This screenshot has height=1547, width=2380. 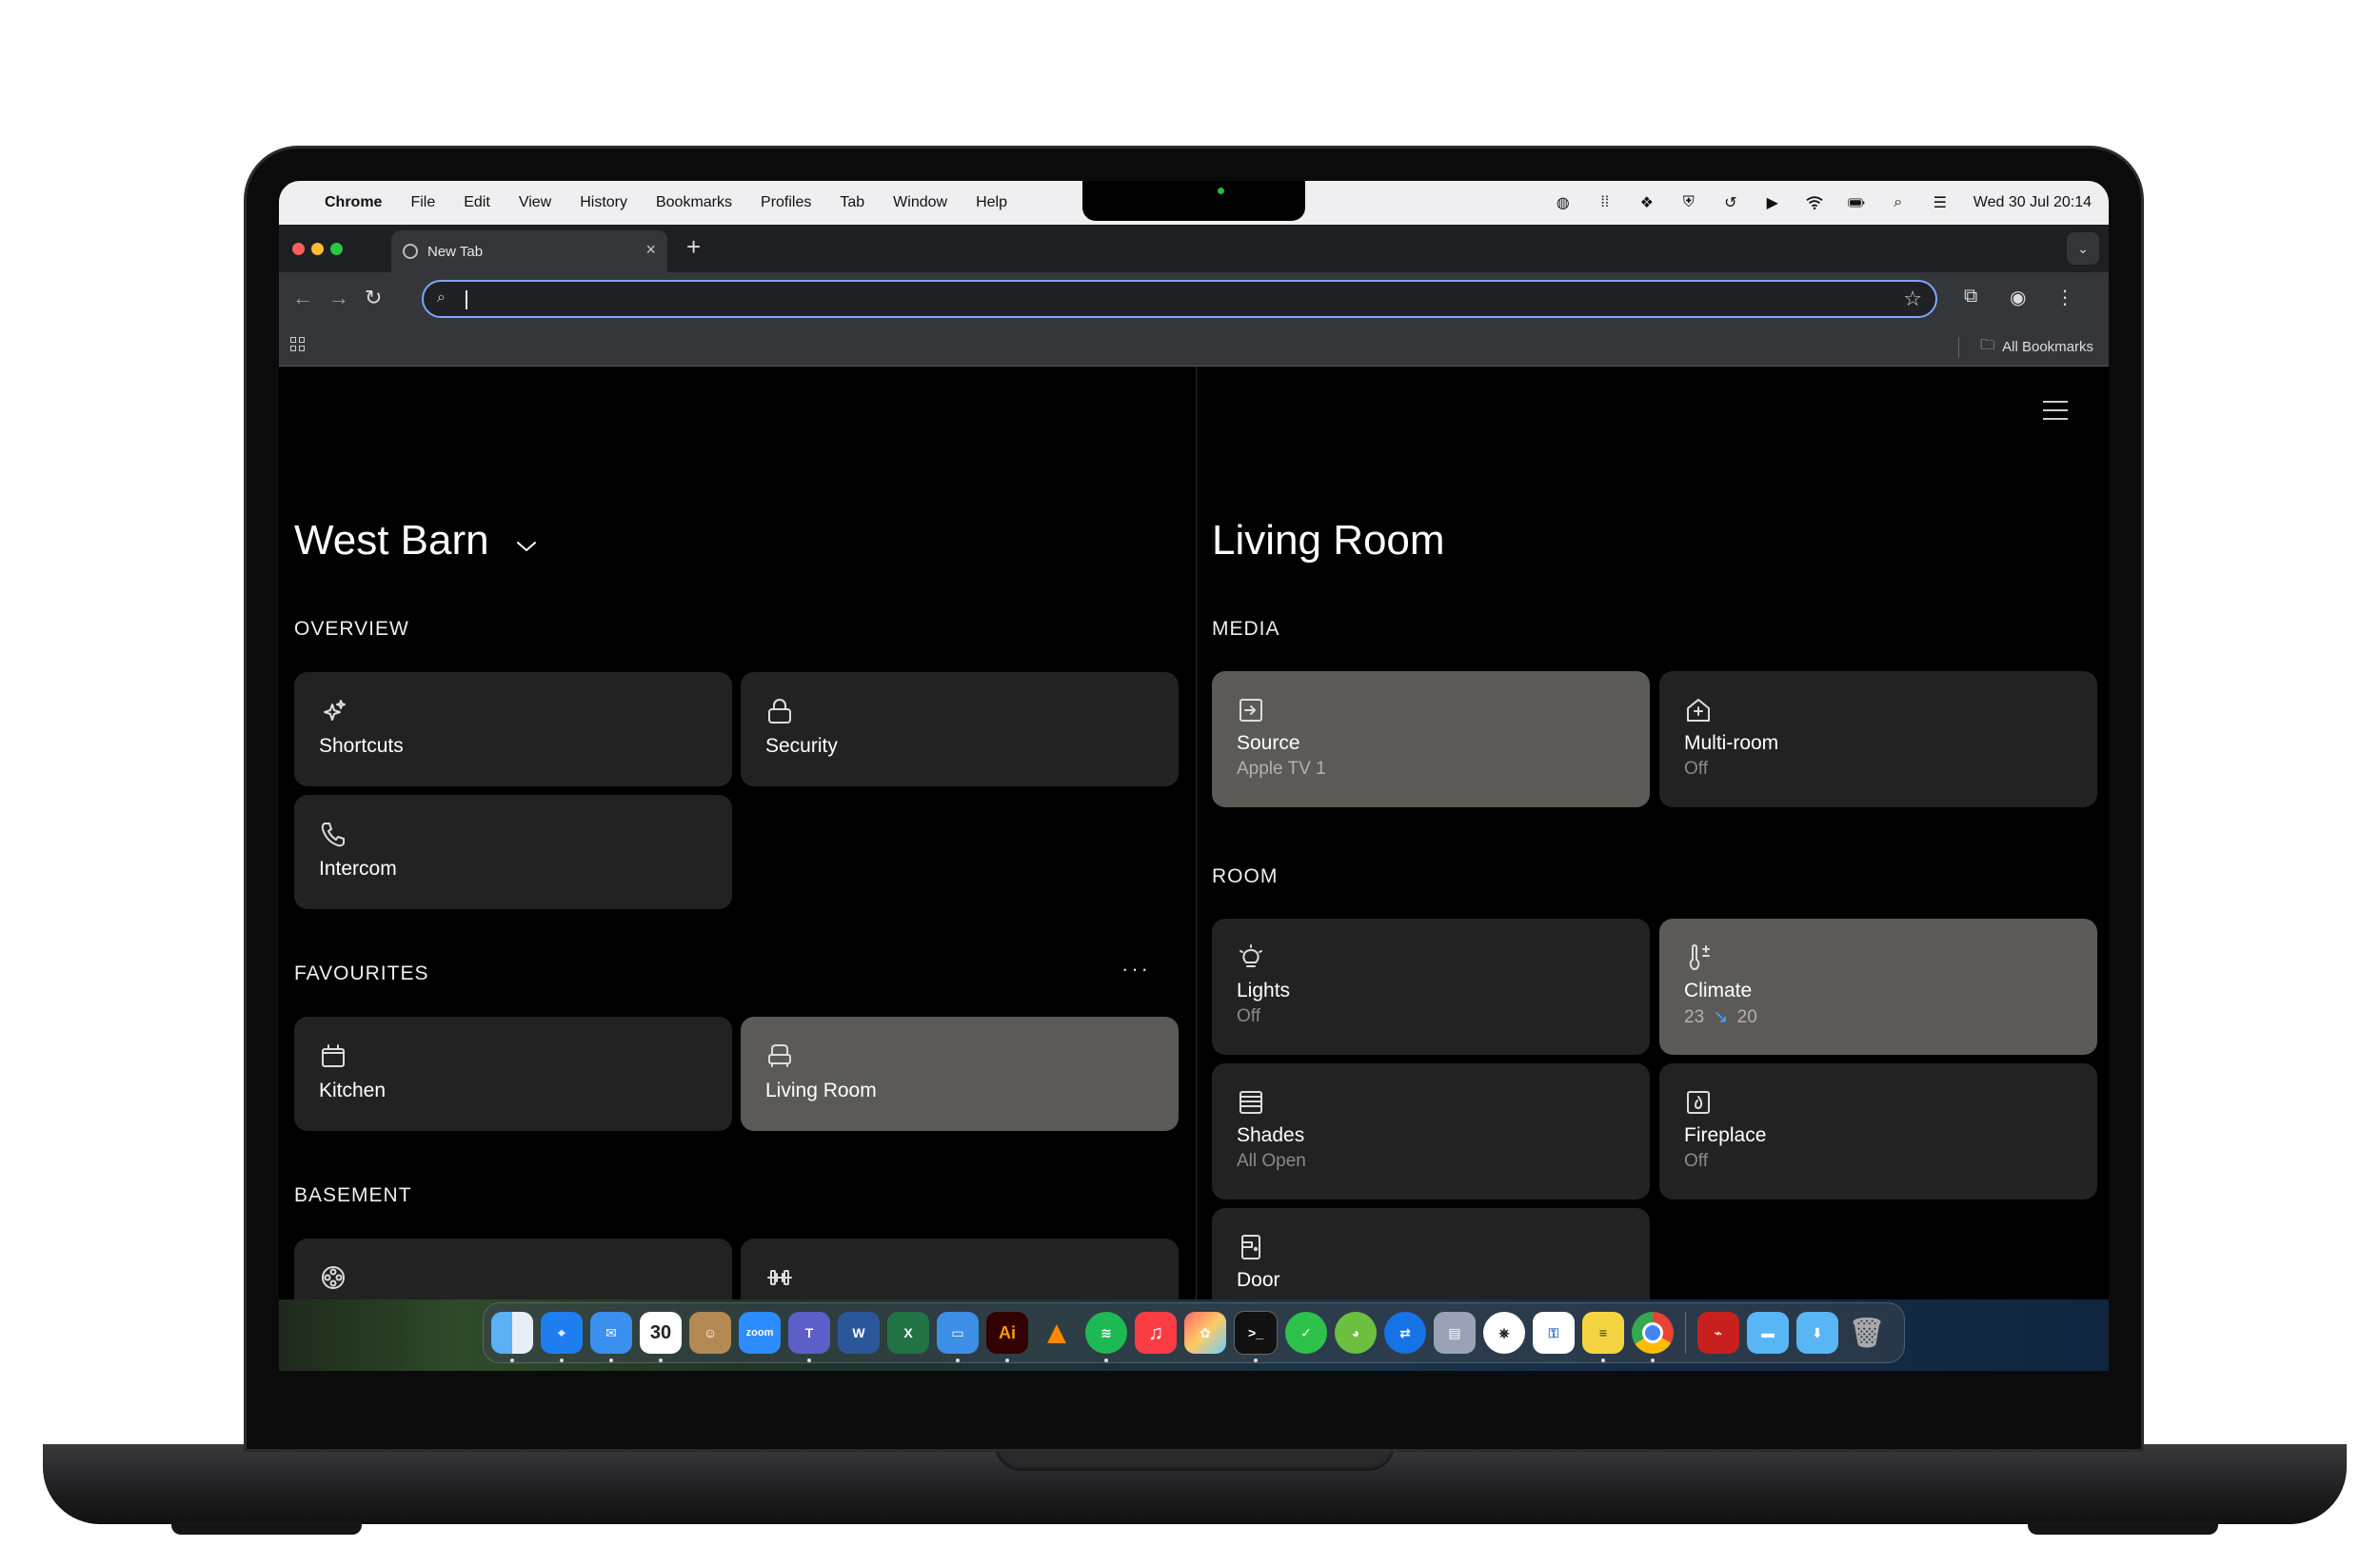 What do you see at coordinates (1731, 743) in the screenshot?
I see `tile-label: Multi-room` at bounding box center [1731, 743].